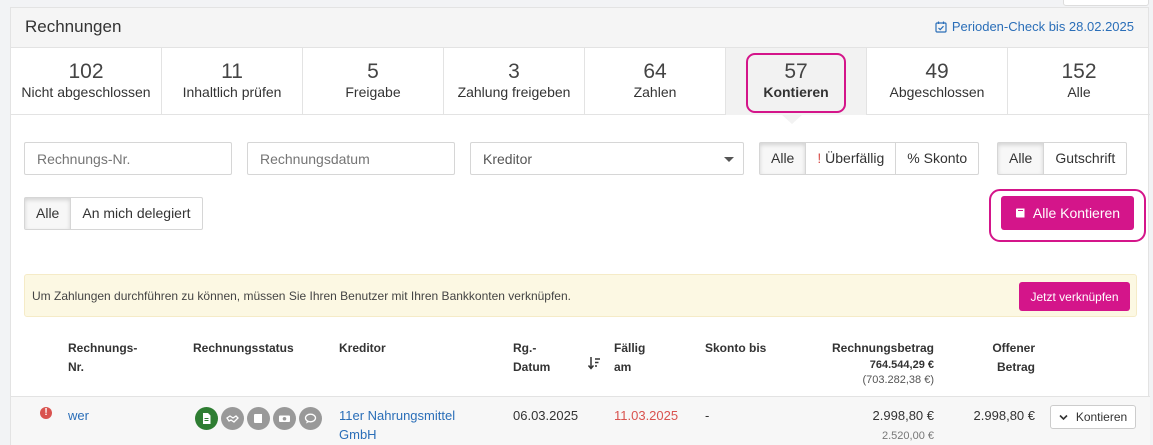 Image resolution: width=1153 pixels, height=445 pixels. Describe the element at coordinates (796, 92) in the screenshot. I see `tab-label: Kontieren` at that location.